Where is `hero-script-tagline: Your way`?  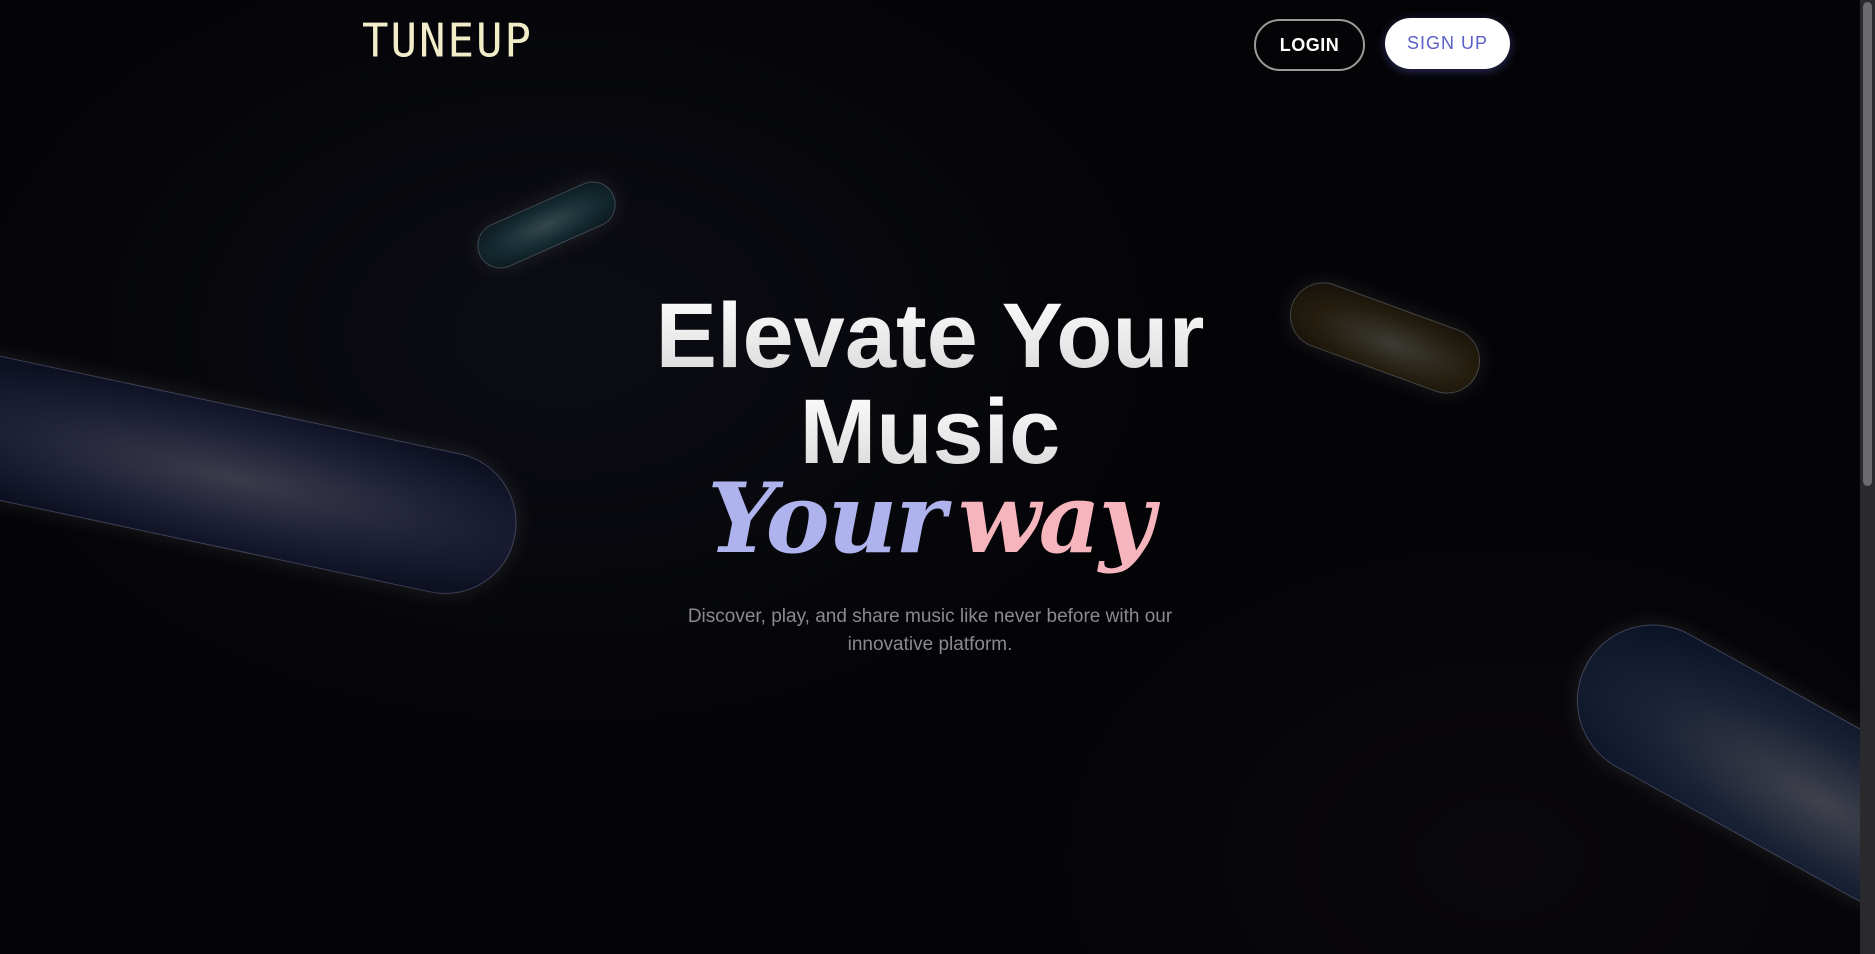 hero-script-tagline: Your way is located at coordinates (930, 519).